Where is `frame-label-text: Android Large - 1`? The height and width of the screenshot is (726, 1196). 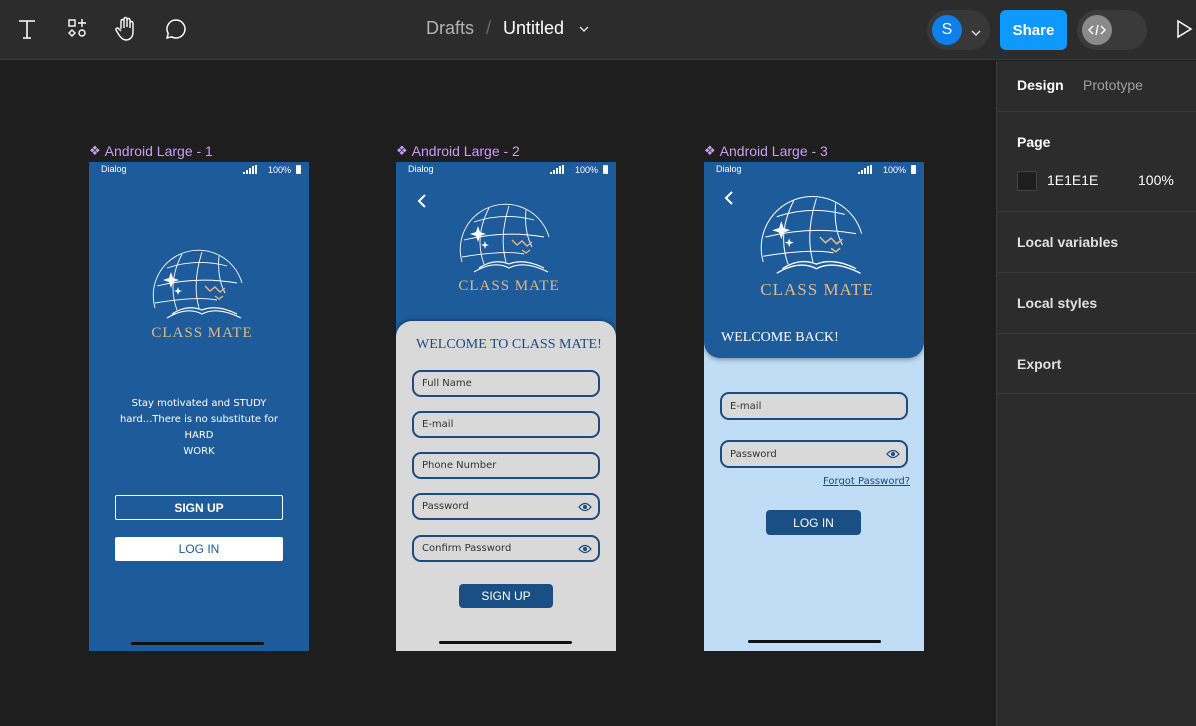 frame-label-text: Android Large - 1 is located at coordinates (158, 151).